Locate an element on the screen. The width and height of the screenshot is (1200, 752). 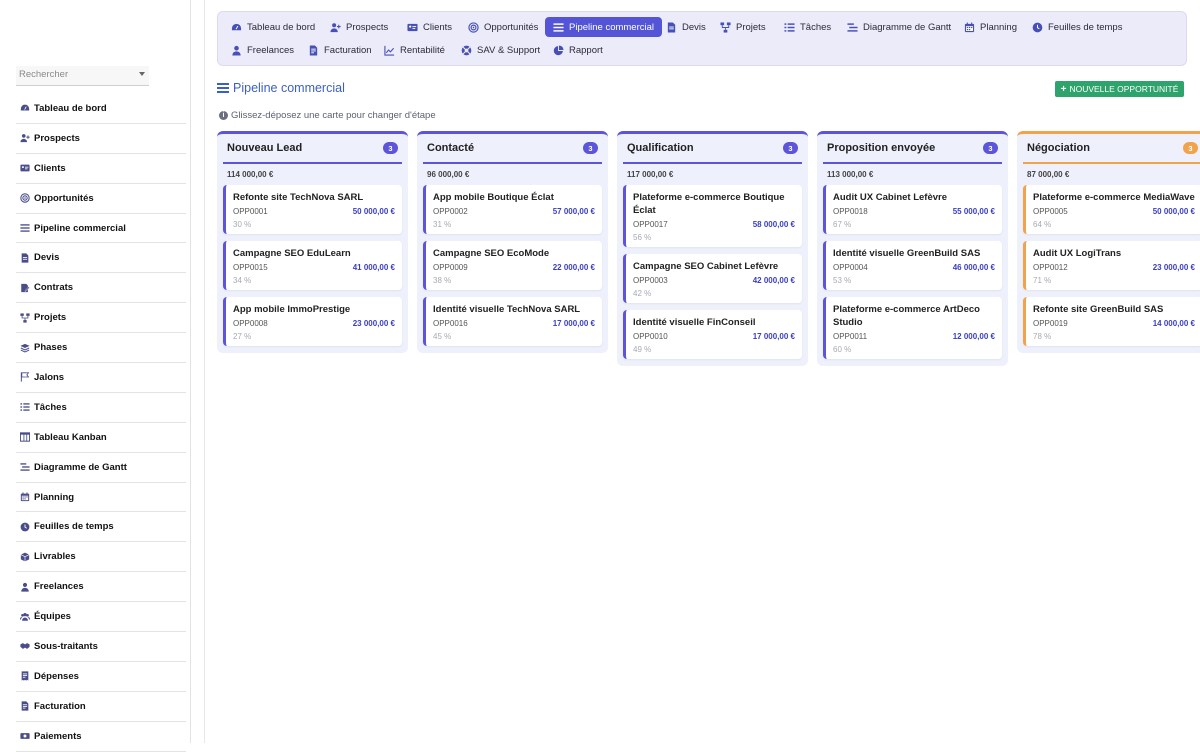
column-header: Qualification 3 is located at coordinates (712, 149).